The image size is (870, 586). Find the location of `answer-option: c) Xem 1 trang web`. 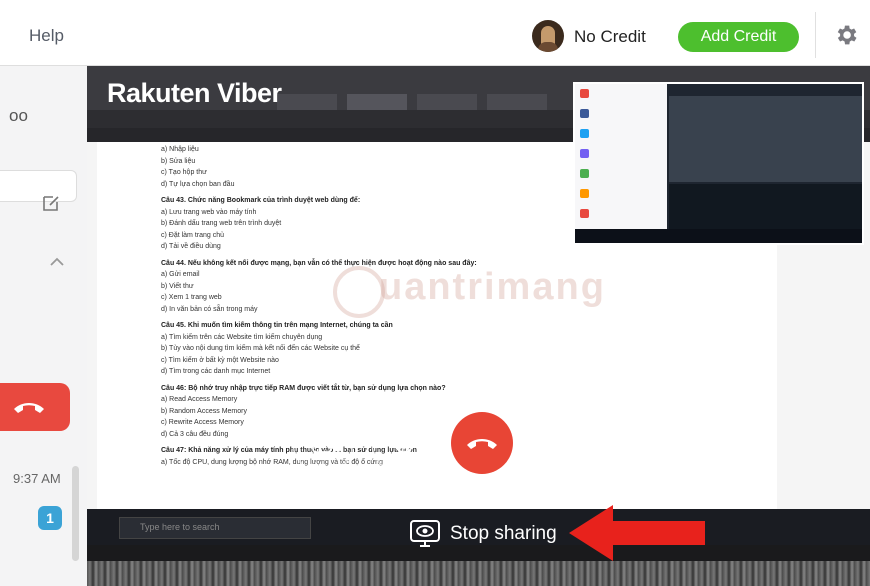

answer-option: c) Xem 1 trang web is located at coordinates (191, 297).